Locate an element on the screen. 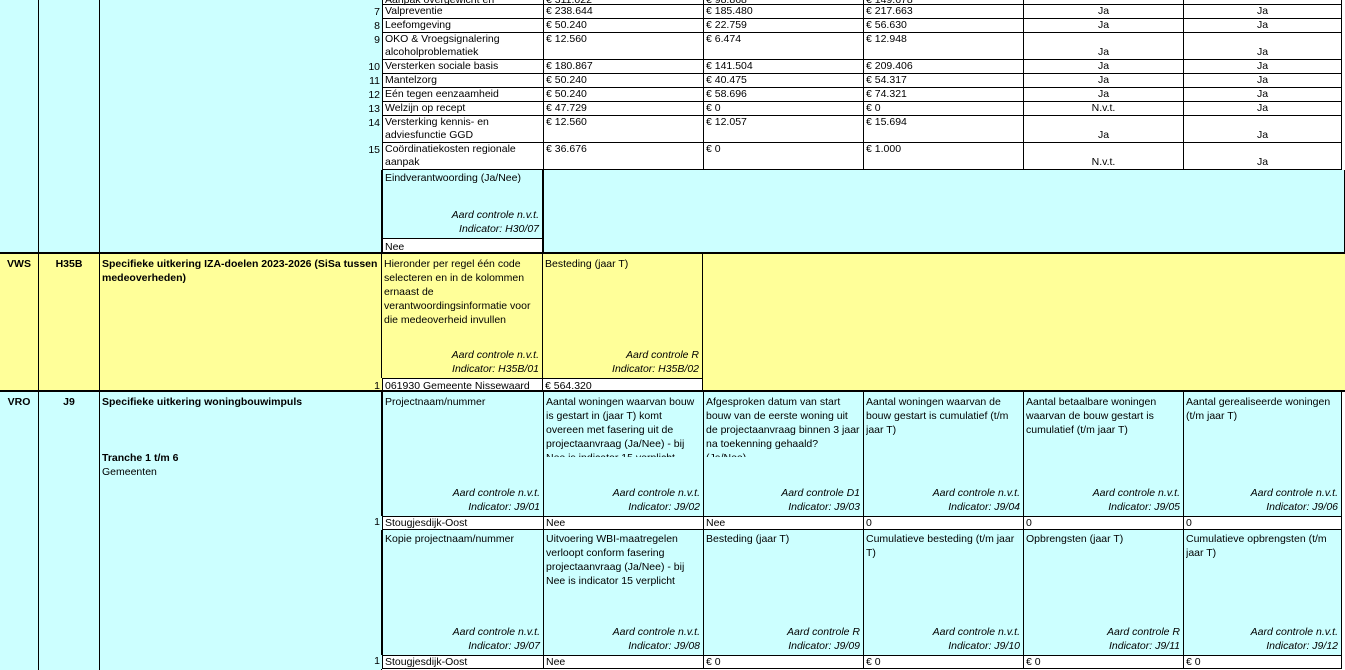 Image resolution: width=1345 pixels, height=670 pixels. h30-row-amount: € 56.630 is located at coordinates (943, 26).